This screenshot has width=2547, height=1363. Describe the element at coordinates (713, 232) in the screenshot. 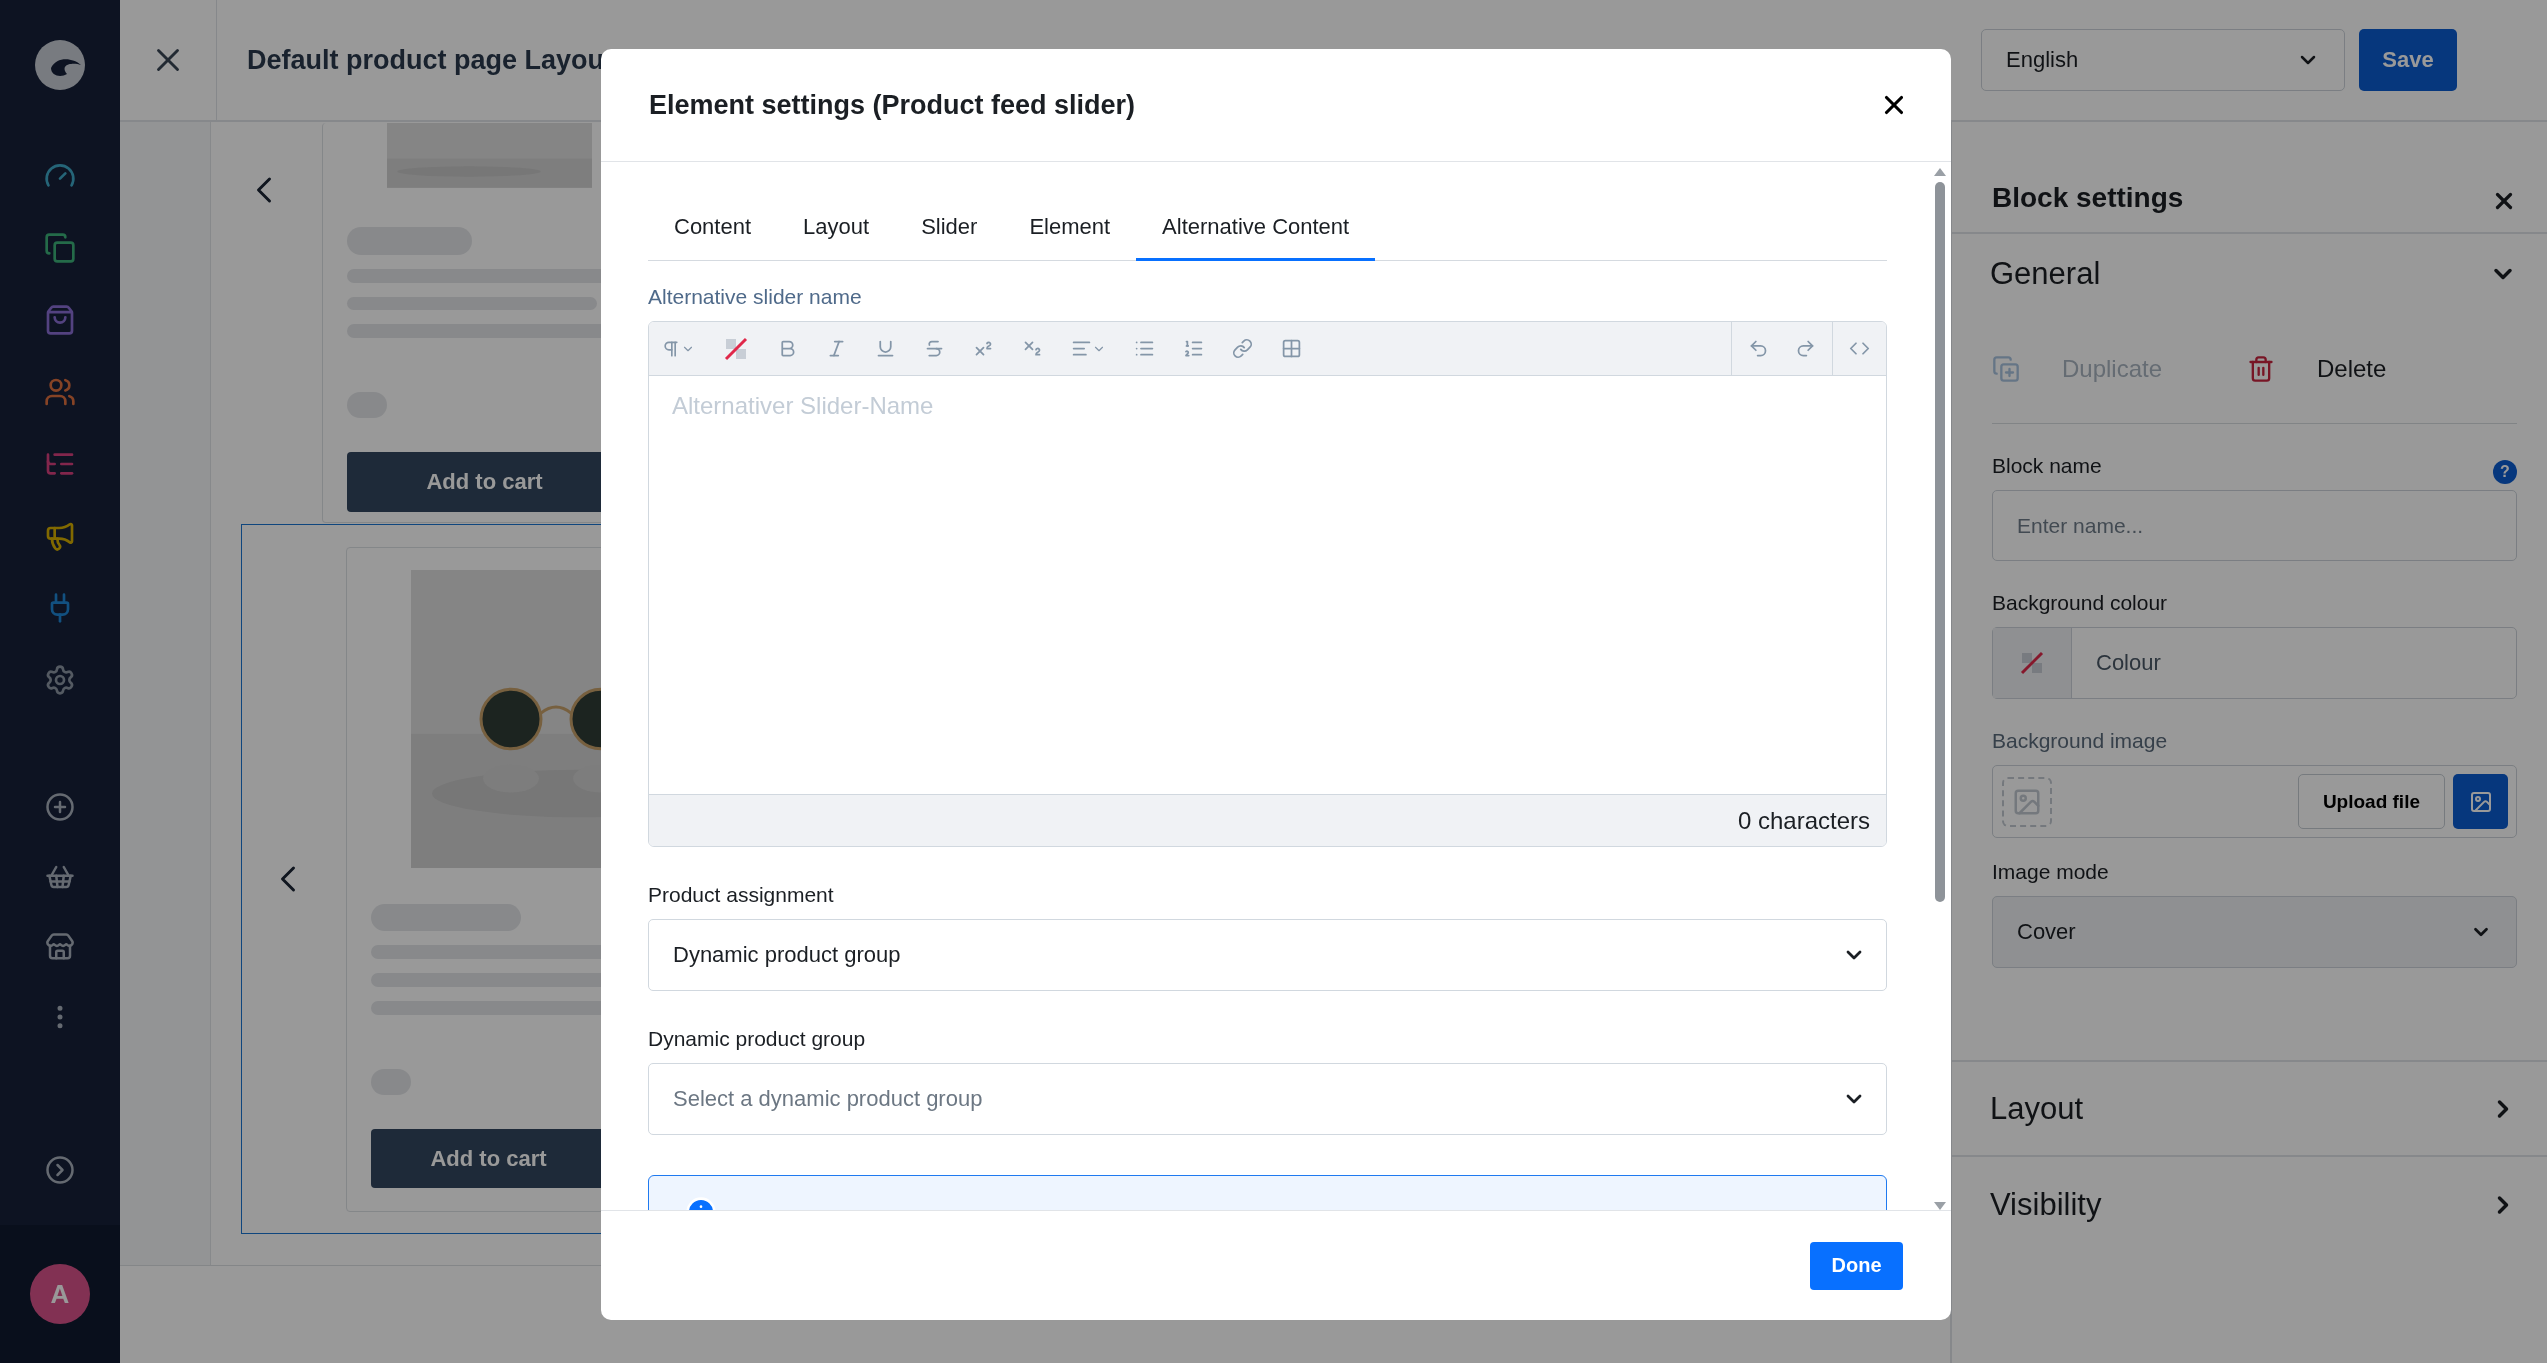

I see `tab: Content` at that location.